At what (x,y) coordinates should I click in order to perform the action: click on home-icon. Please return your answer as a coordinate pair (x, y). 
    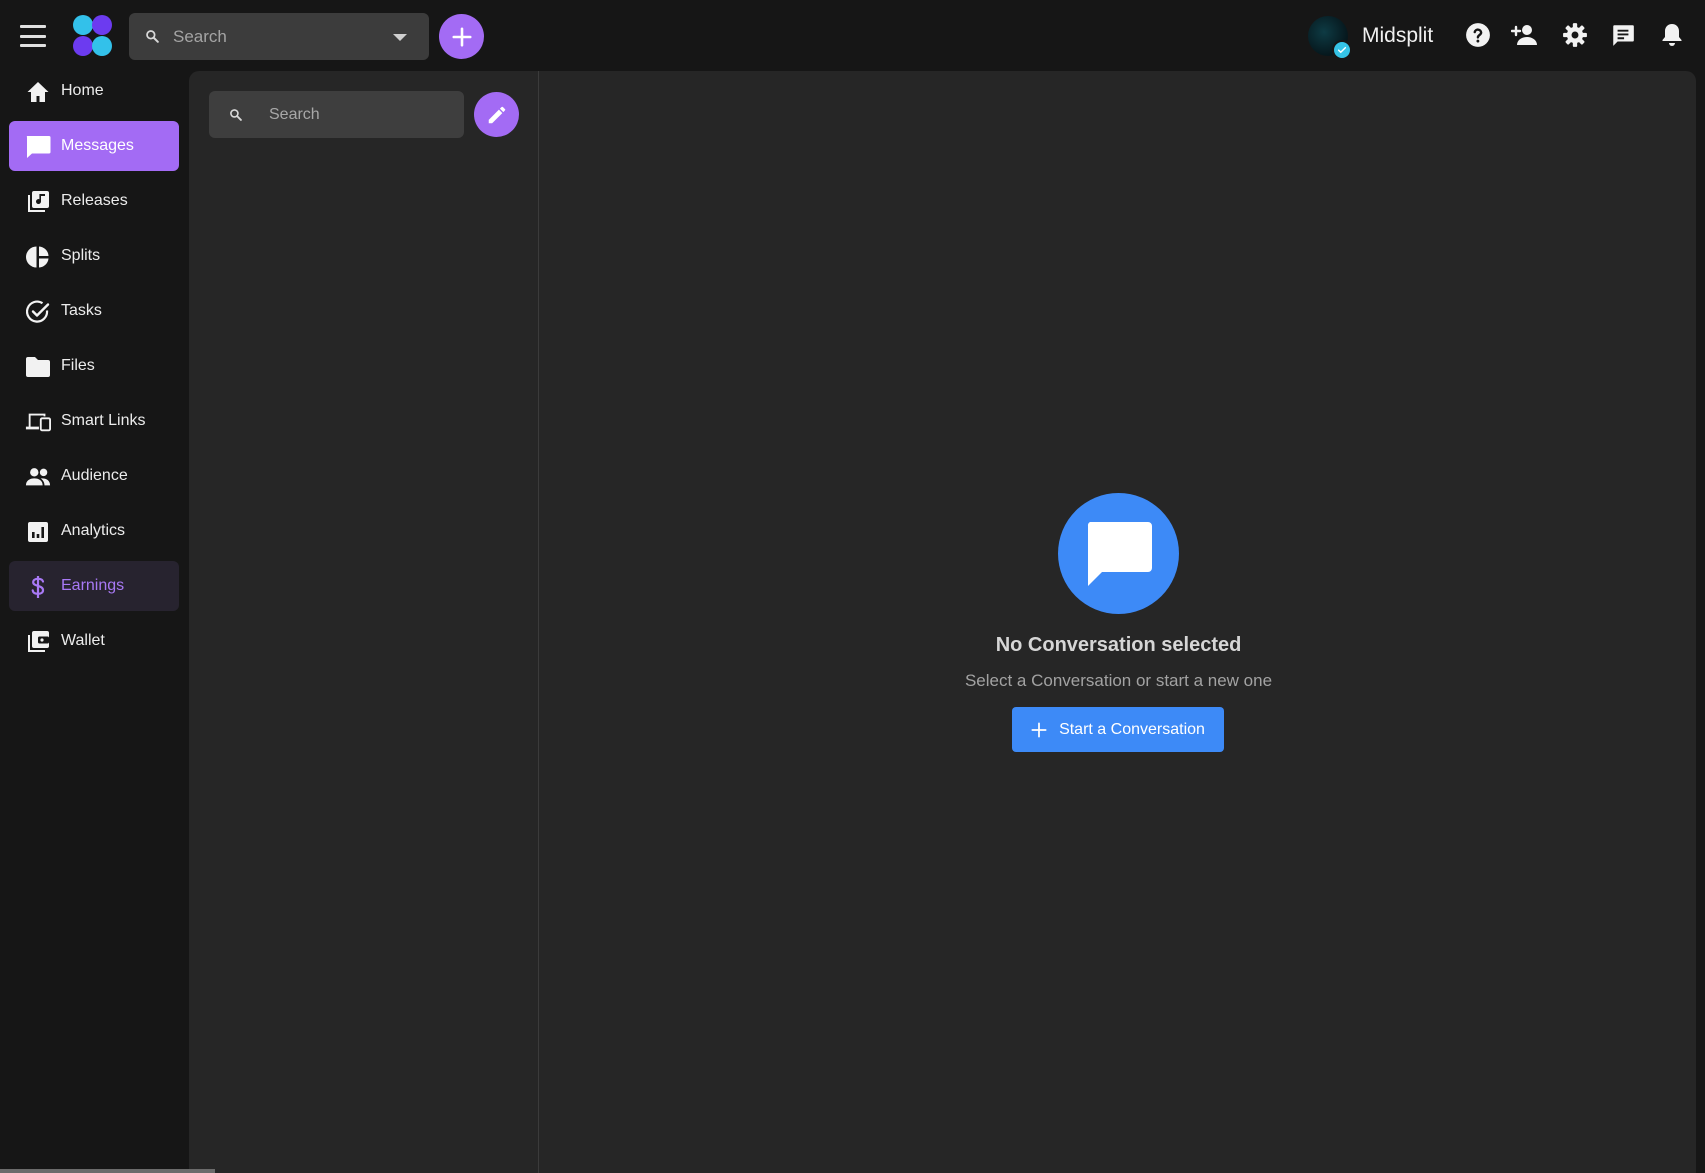
    Looking at the image, I should click on (38, 92).